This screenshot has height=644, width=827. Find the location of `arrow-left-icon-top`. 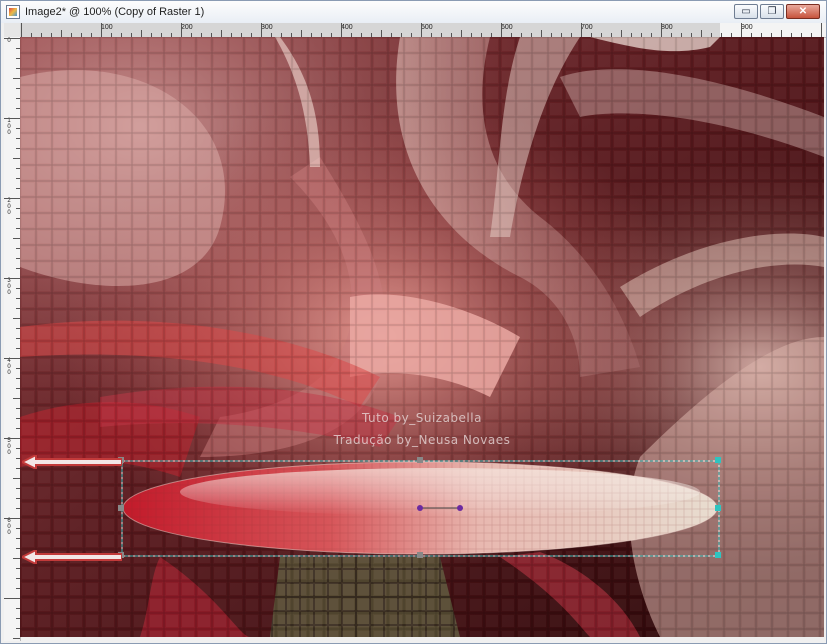

arrow-left-icon-top is located at coordinates (72, 462).